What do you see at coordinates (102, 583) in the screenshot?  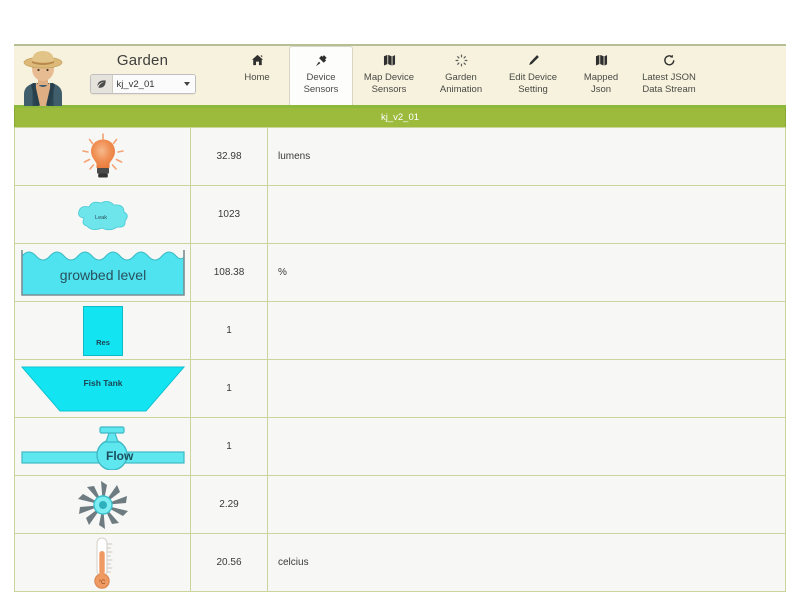 I see `svg-text: °C` at bounding box center [102, 583].